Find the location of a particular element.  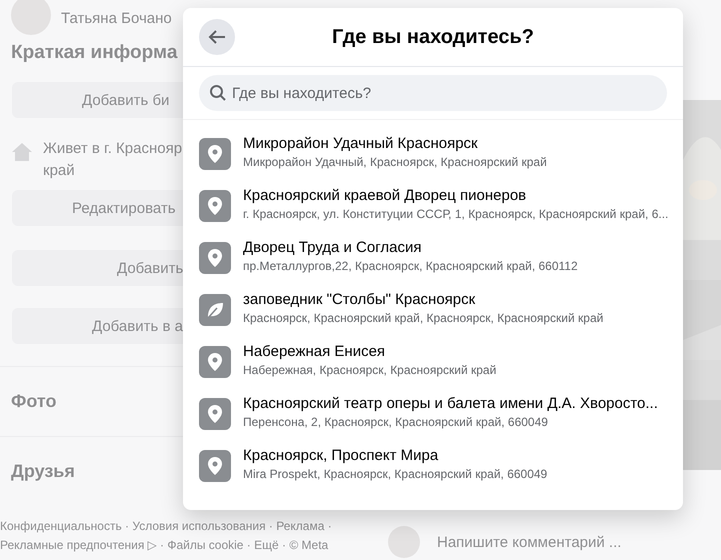

place-item: Микрорайон Удачный Красноярск Микрорайон Удачный, Красноярск, Красноярский край is located at coordinates (433, 154).